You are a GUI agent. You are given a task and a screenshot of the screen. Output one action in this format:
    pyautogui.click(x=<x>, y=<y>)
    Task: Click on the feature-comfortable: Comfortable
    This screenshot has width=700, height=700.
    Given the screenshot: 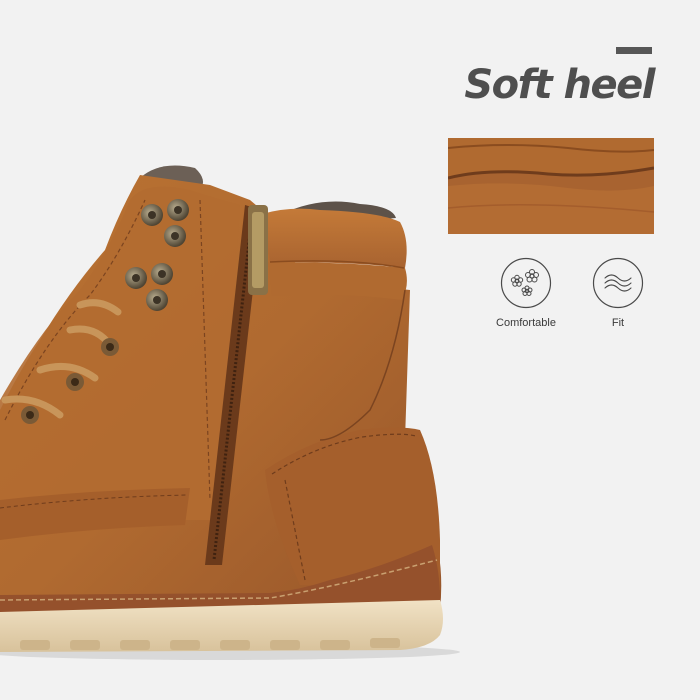 What is the action you would take?
    pyautogui.click(x=526, y=293)
    